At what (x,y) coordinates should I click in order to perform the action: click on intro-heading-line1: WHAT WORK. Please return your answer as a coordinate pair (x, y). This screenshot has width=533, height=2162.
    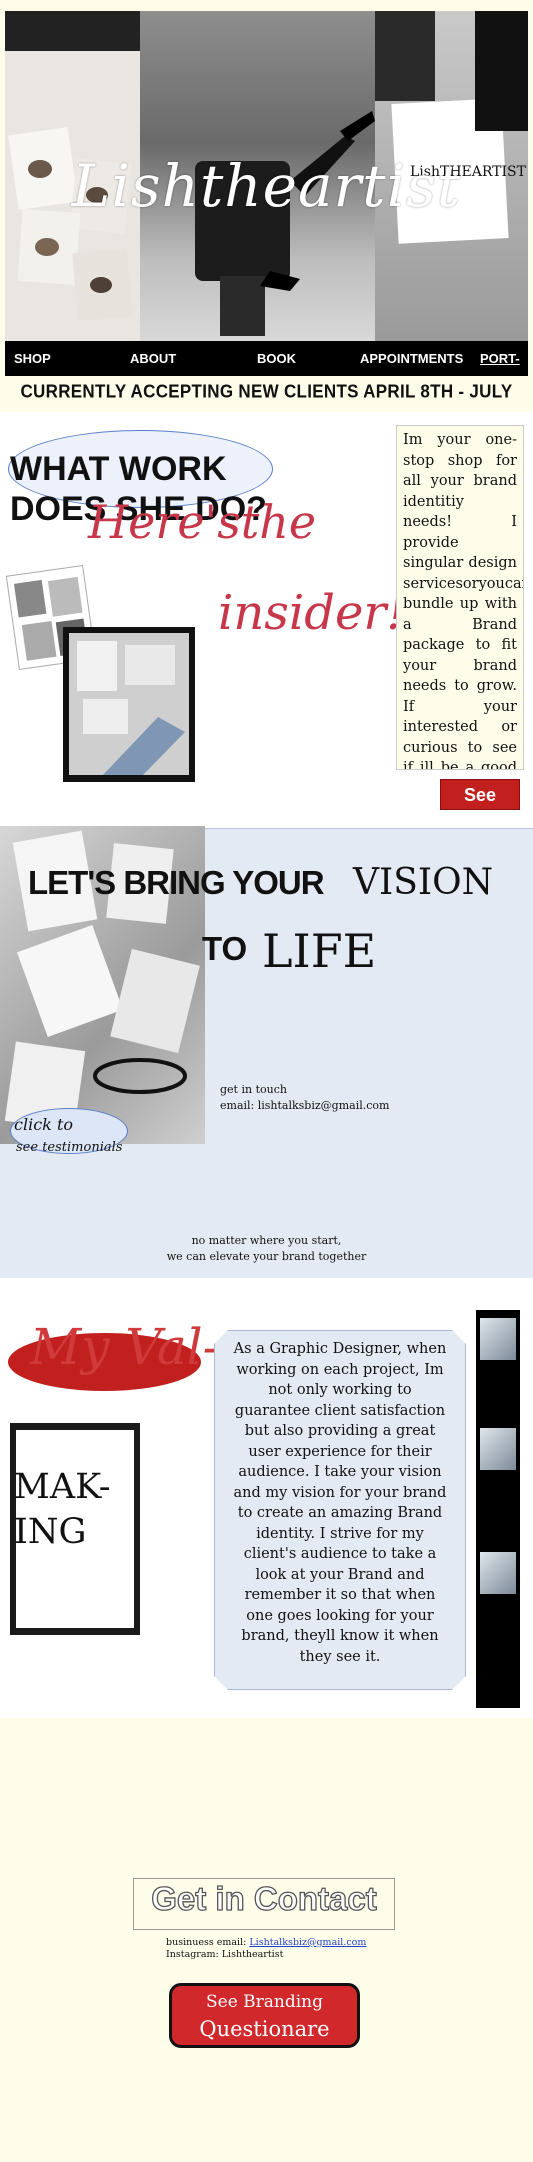
    Looking at the image, I should click on (118, 469).